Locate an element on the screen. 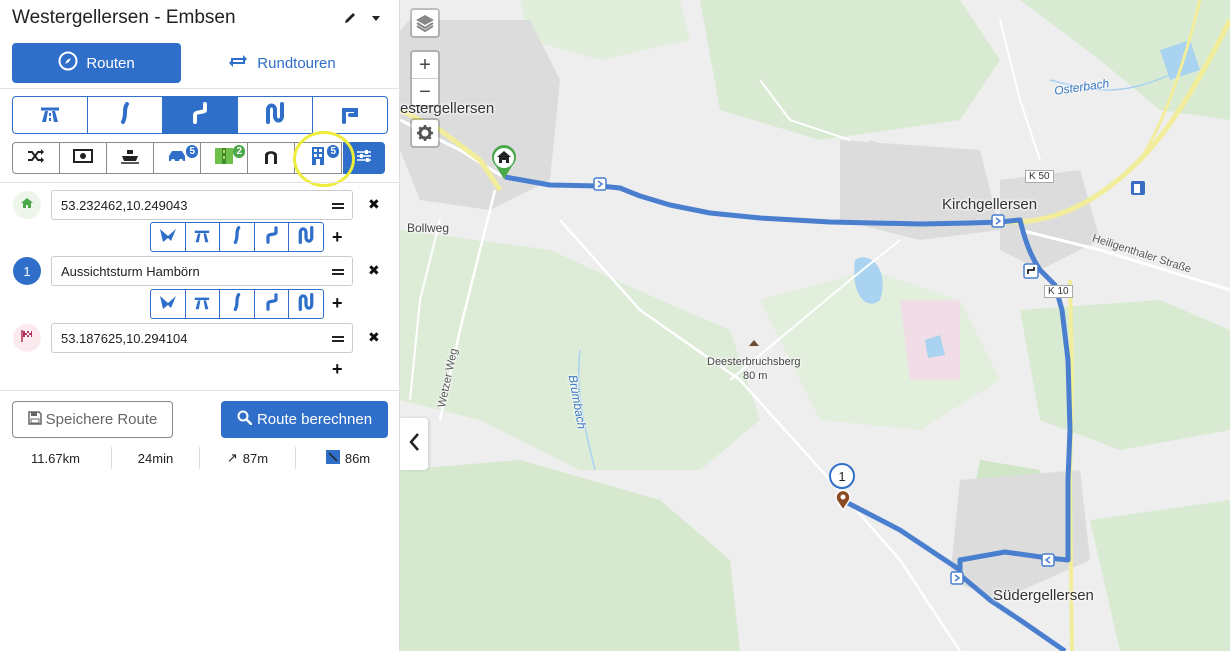 The width and height of the screenshot is (1230, 651). avoid-dirt-road-button: 2 is located at coordinates (224, 158).